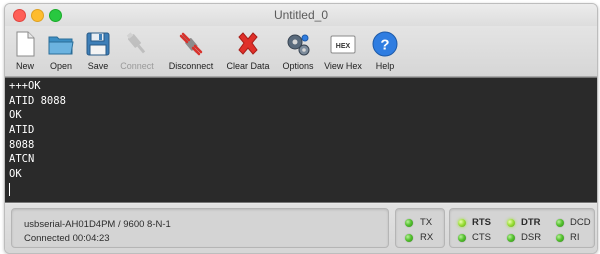 Image resolution: width=600 pixels, height=254 pixels. What do you see at coordinates (248, 66) in the screenshot?
I see `clear-data-label: Clear Data` at bounding box center [248, 66].